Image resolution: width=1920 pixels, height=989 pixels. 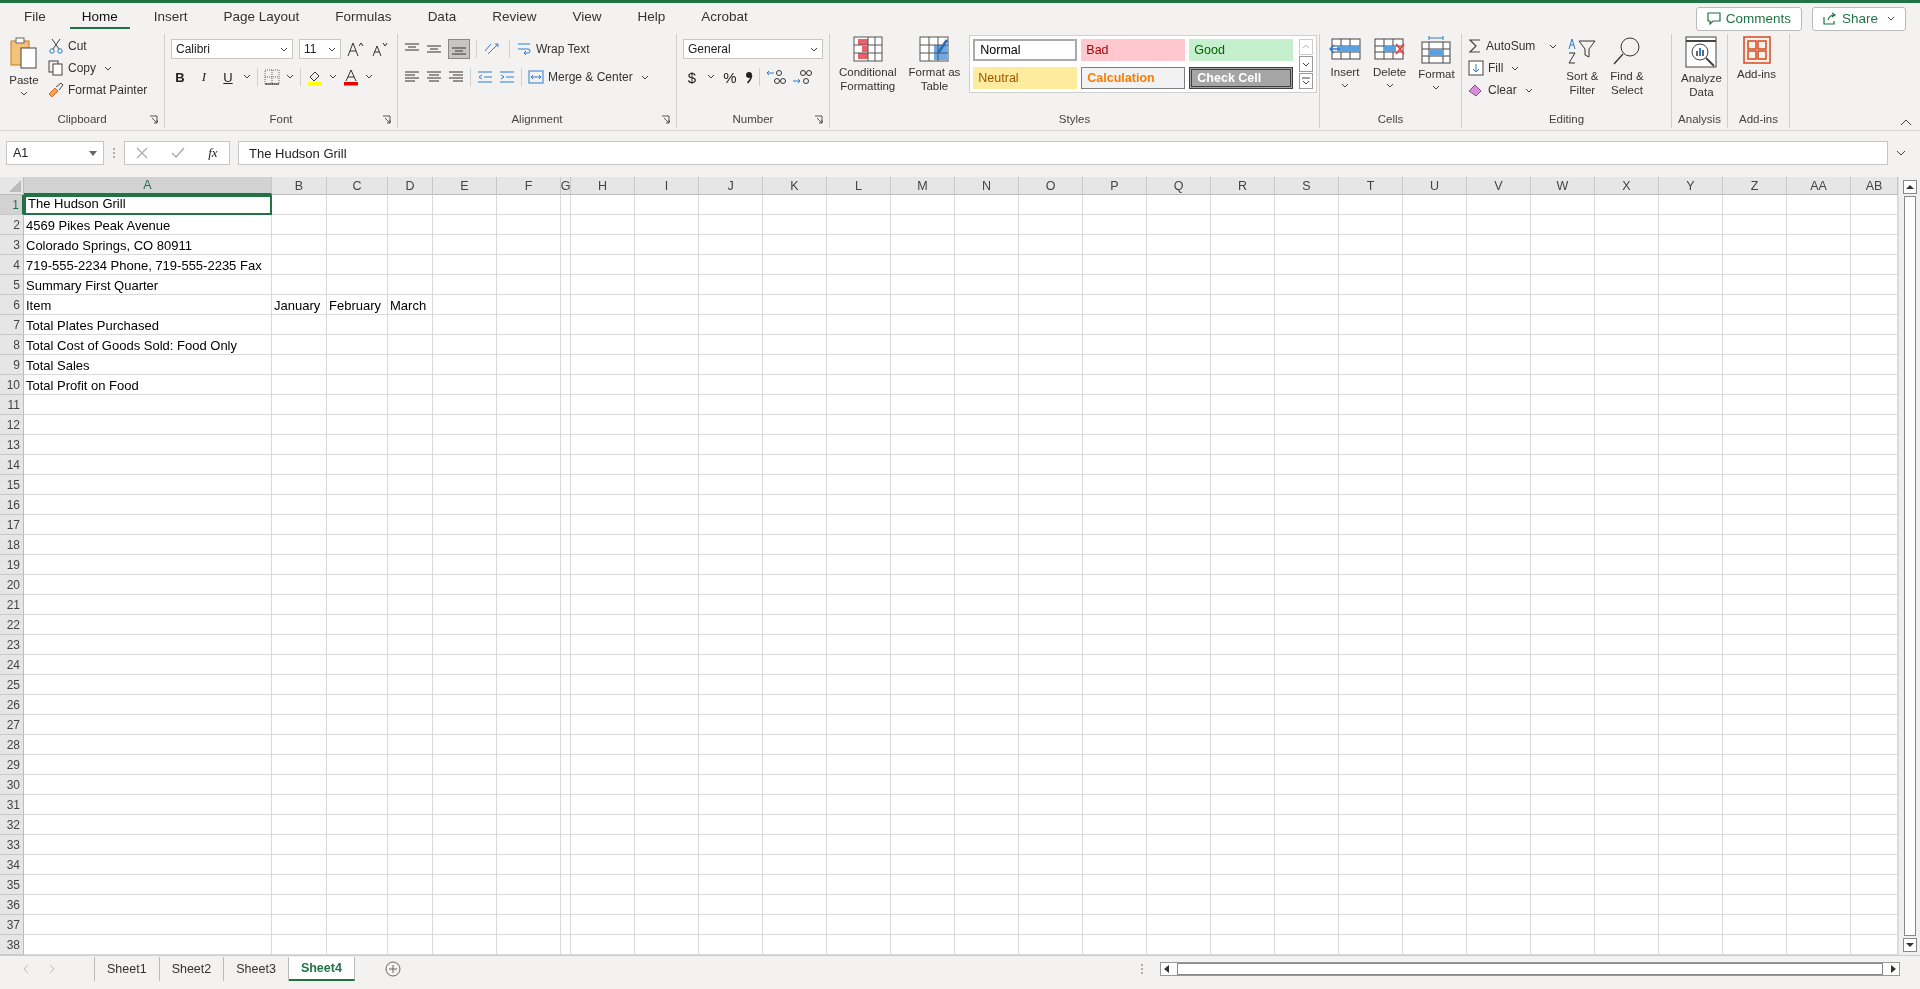 What do you see at coordinates (12, 425) in the screenshot?
I see `row-header: 12` at bounding box center [12, 425].